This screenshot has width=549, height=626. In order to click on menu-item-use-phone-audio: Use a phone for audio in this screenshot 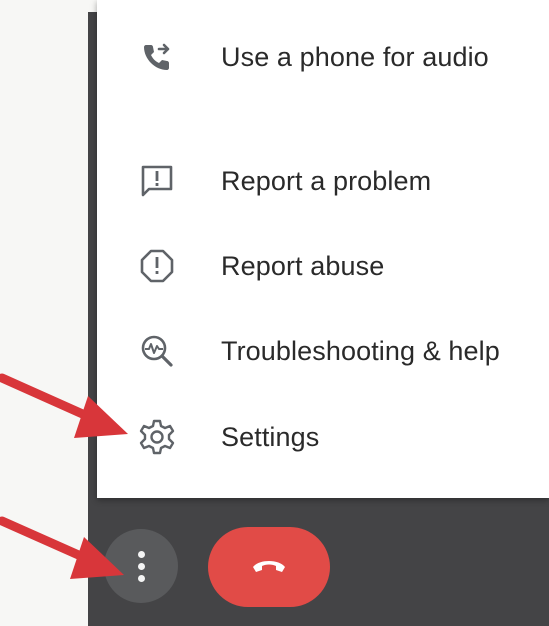, I will do `click(323, 57)`.